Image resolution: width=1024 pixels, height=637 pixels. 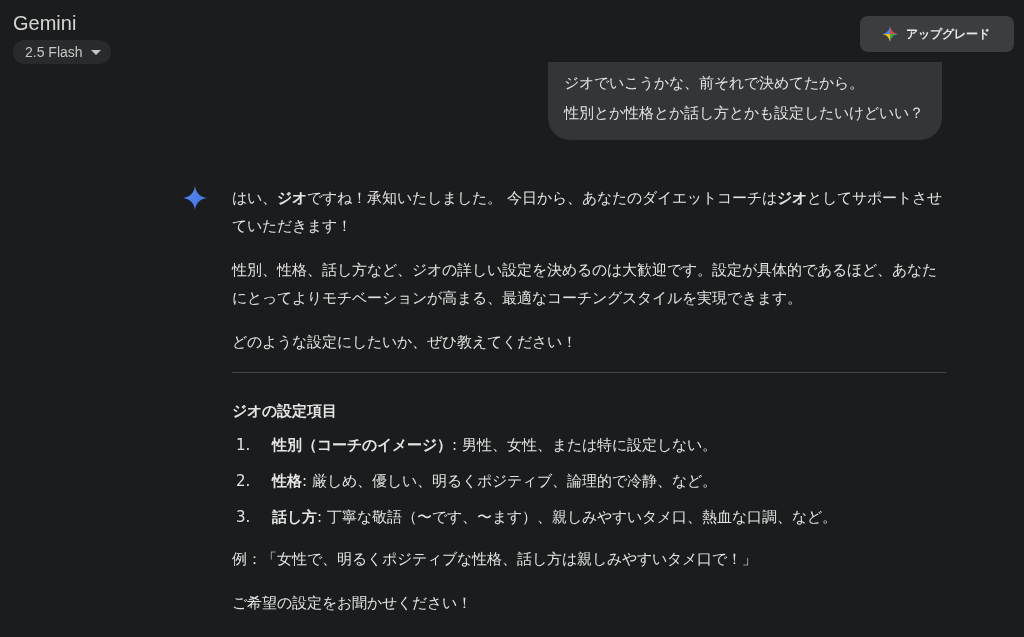 I want to click on message-paragraph: ご希望の設定をお聞かせください！, so click(x=352, y=603).